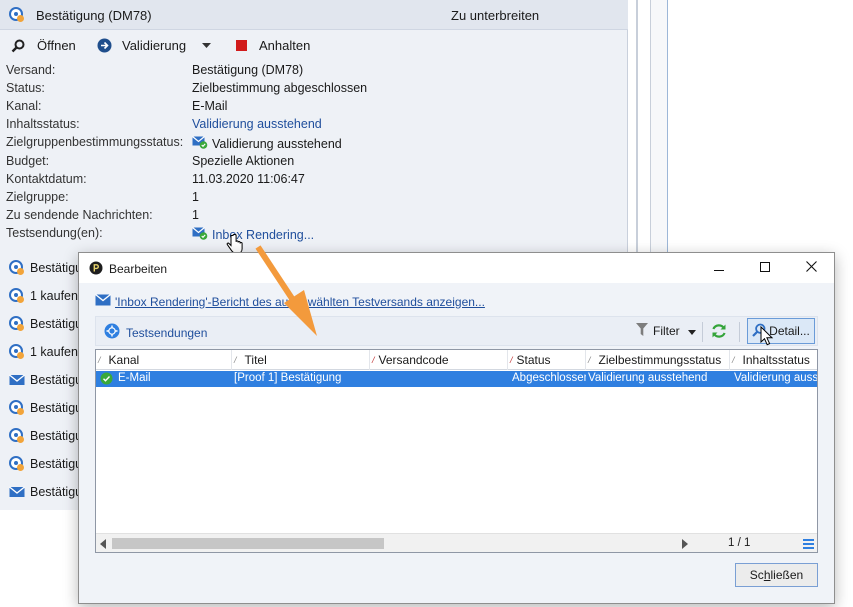 The image size is (853, 607). What do you see at coordinates (642, 331) in the screenshot?
I see `filter-icon` at bounding box center [642, 331].